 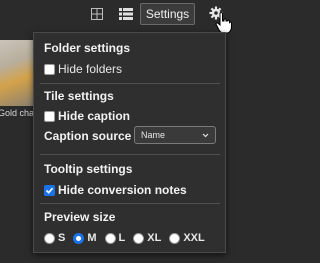 I want to click on folder-settings-title: Folder settings, so click(x=87, y=48).